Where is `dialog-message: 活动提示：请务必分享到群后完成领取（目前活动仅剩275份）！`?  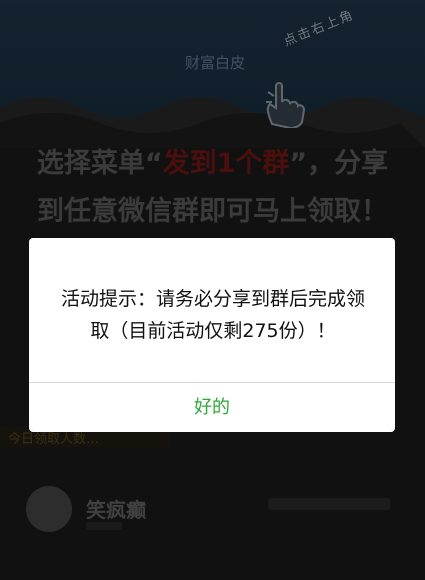 dialog-message: 活动提示：请务必分享到群后完成领取（目前活动仅剩275份）！ is located at coordinates (213, 315).